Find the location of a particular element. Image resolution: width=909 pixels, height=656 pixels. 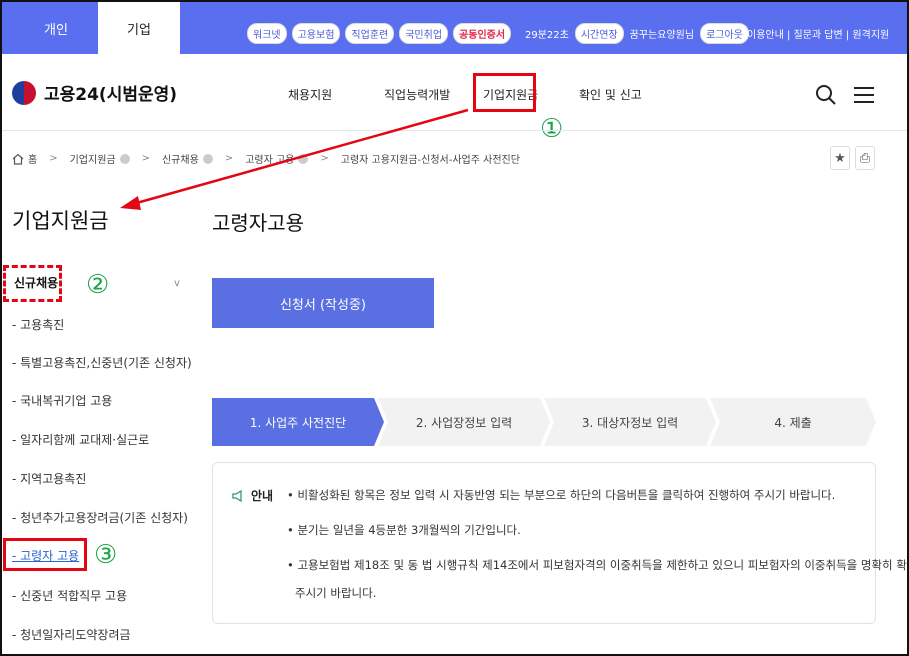

home-icon is located at coordinates (18, 159).